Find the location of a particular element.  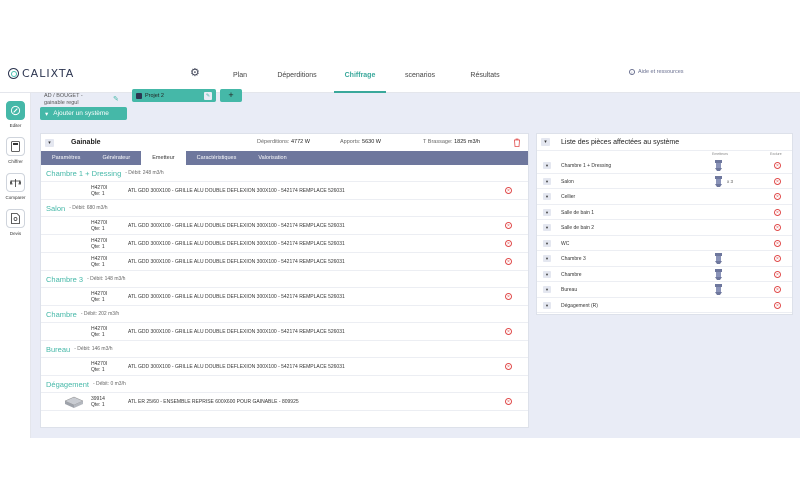

collapse-system-button: ▾ is located at coordinates (49, 142).